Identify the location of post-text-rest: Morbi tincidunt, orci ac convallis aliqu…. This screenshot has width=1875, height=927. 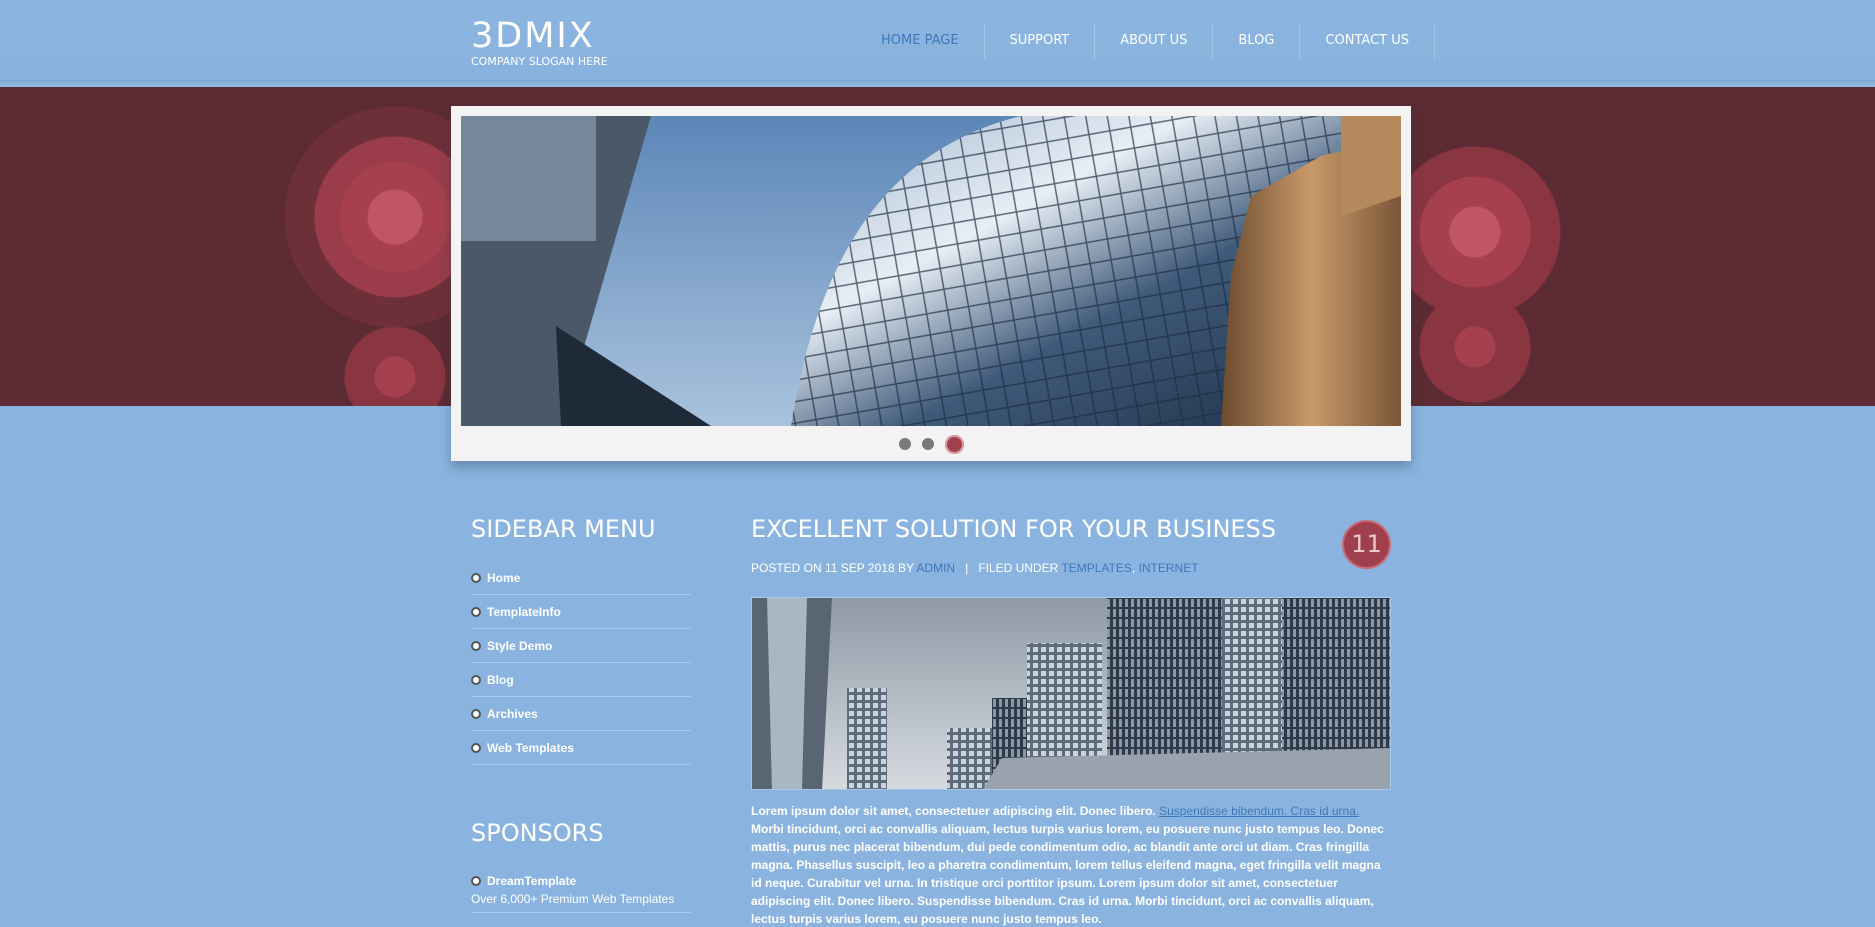
(1067, 874).